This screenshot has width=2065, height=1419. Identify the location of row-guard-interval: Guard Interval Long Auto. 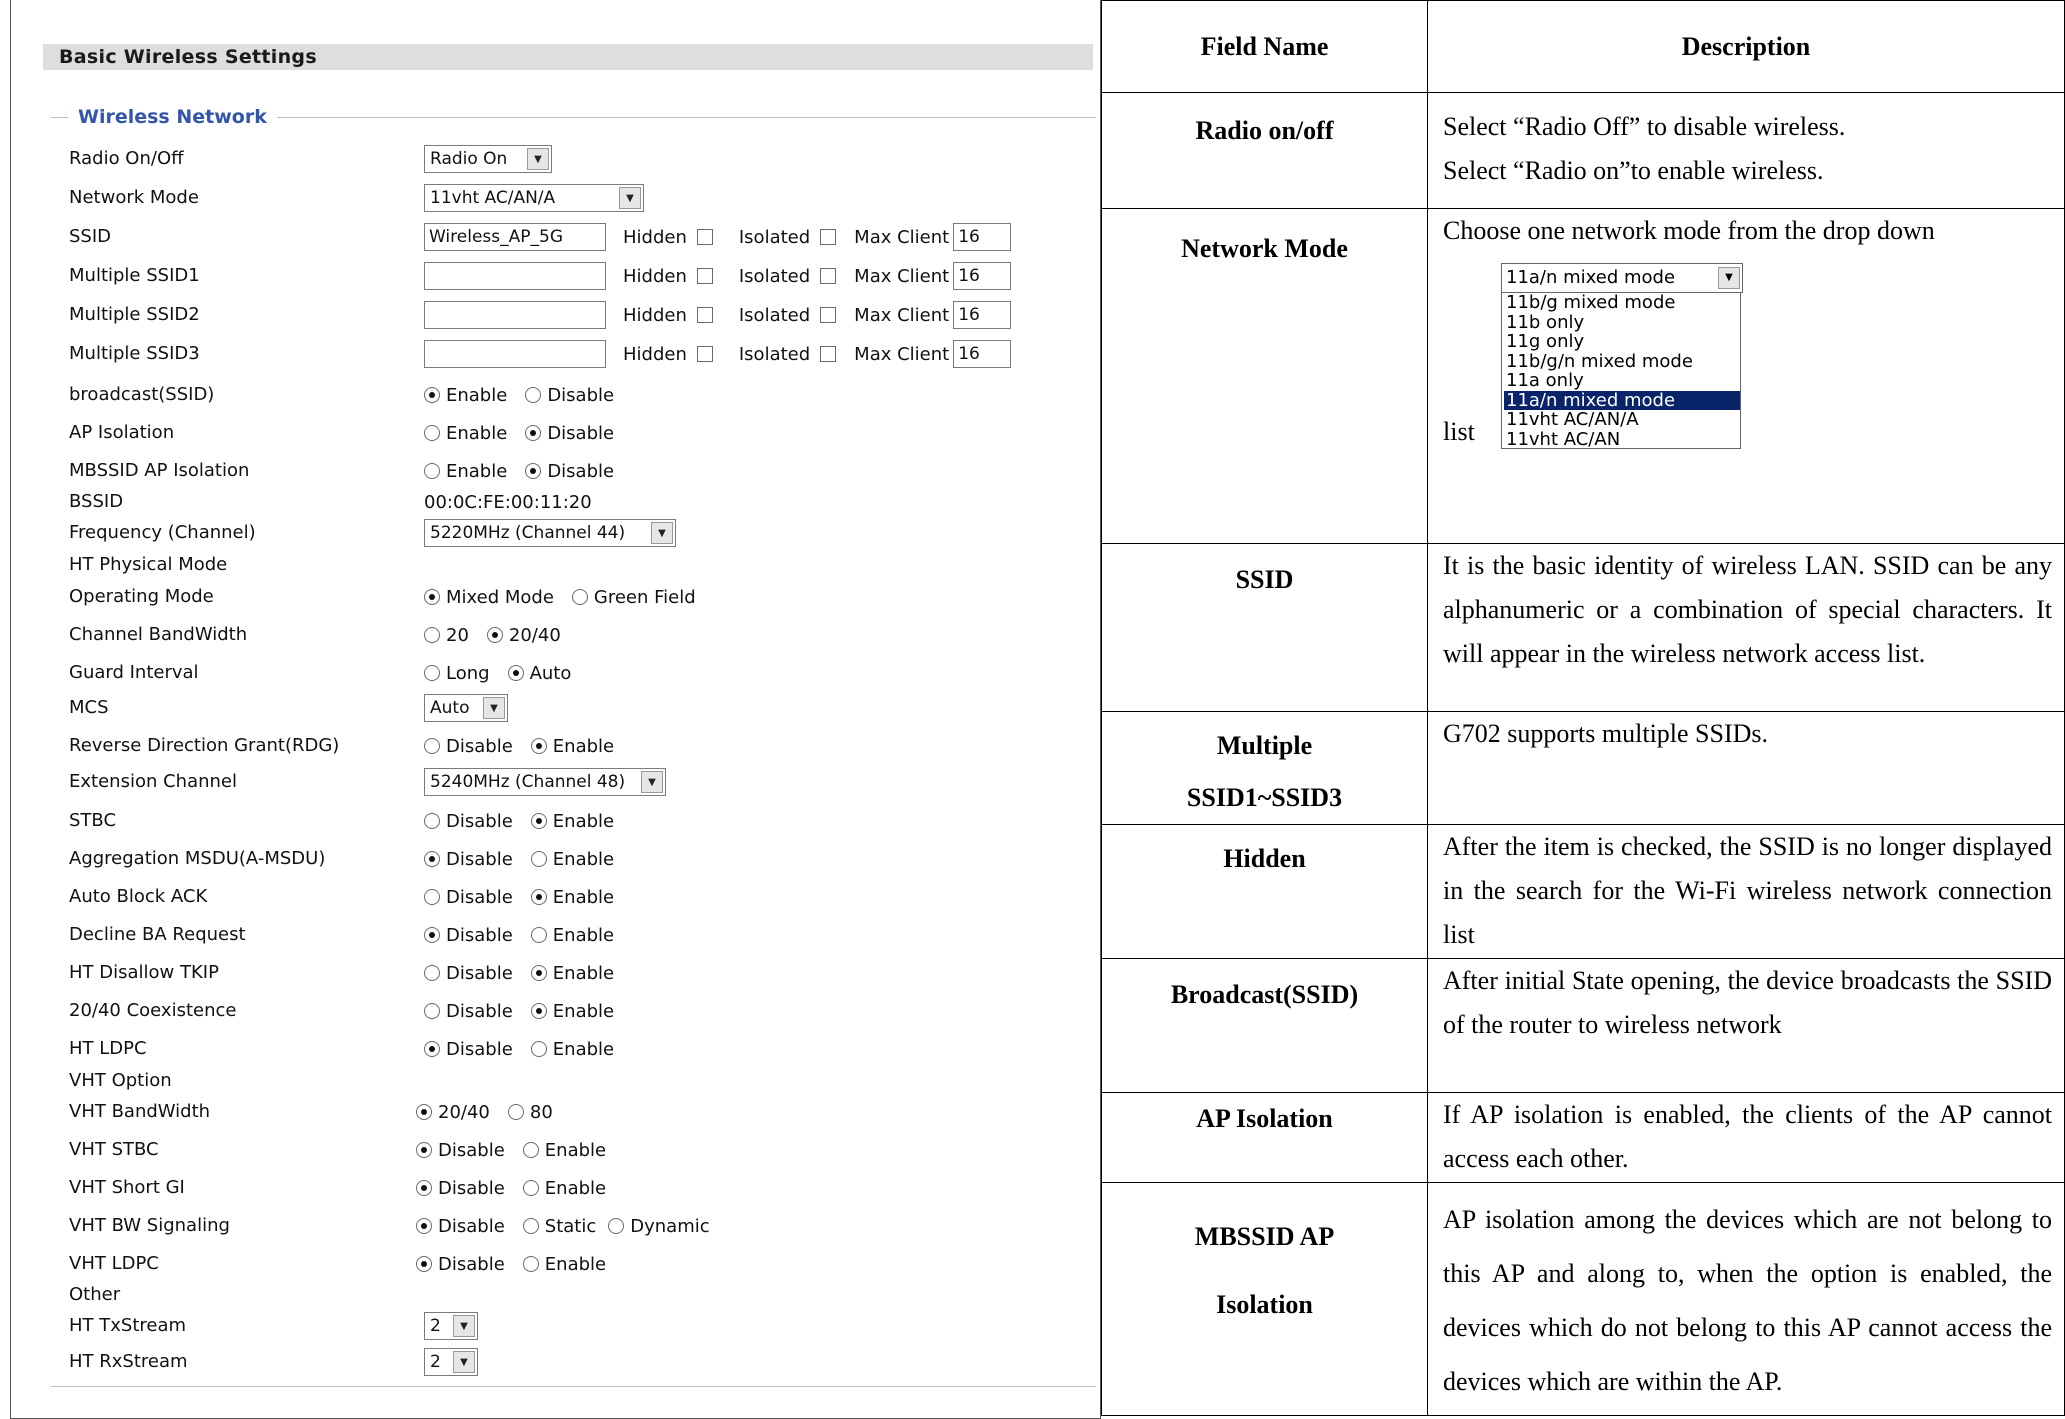
(579, 673).